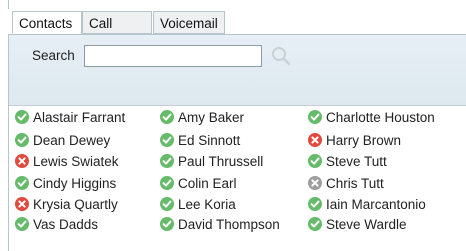  I want to click on status-offline-icon, so click(315, 183).